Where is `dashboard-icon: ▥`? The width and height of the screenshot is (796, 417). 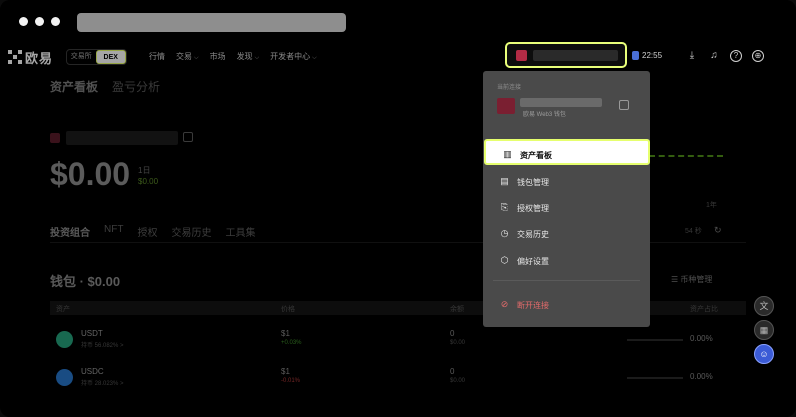 dashboard-icon: ▥ is located at coordinates (507, 154).